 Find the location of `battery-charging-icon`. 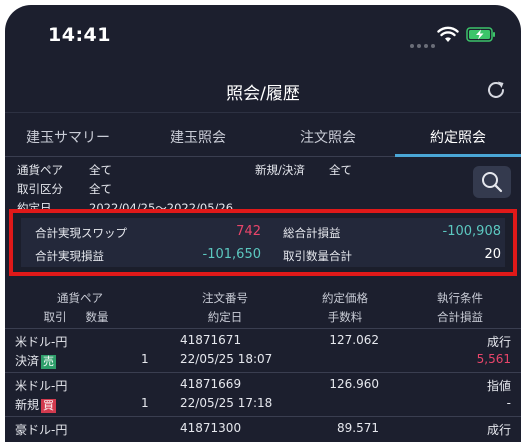

battery-charging-icon is located at coordinates (480, 34).